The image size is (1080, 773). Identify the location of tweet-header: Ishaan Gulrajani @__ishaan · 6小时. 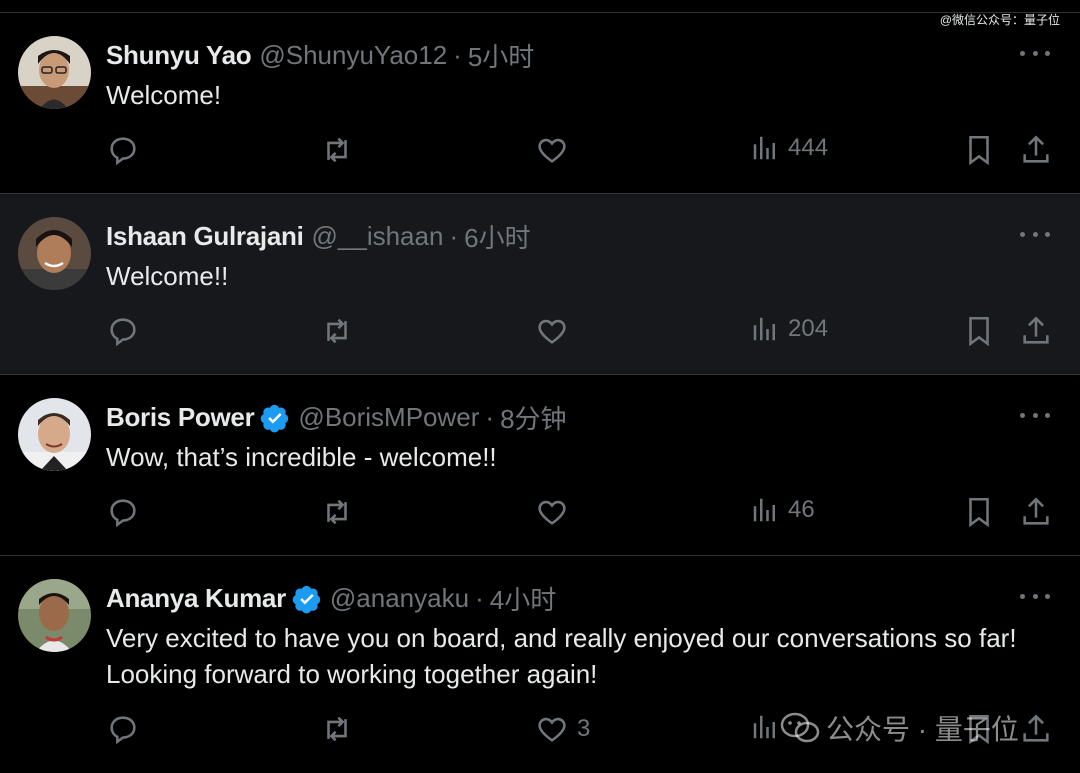
(318, 236).